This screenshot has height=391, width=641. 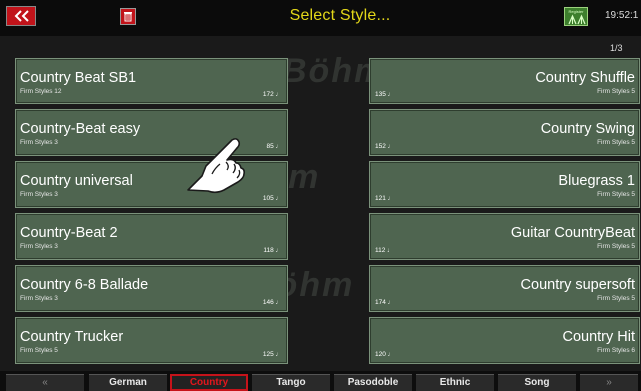 I want to click on style-name: Country universal, so click(x=76, y=181).